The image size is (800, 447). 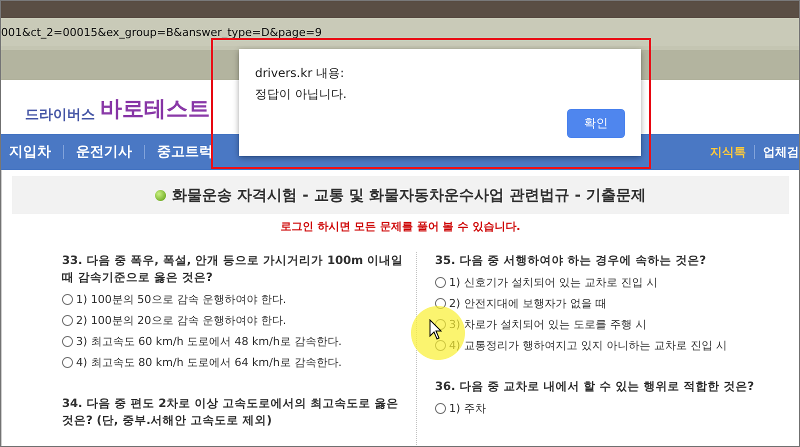 What do you see at coordinates (181, 320) in the screenshot?
I see `answer-option: 2) 100분의 20으로 감속 운행하여야 한다.` at bounding box center [181, 320].